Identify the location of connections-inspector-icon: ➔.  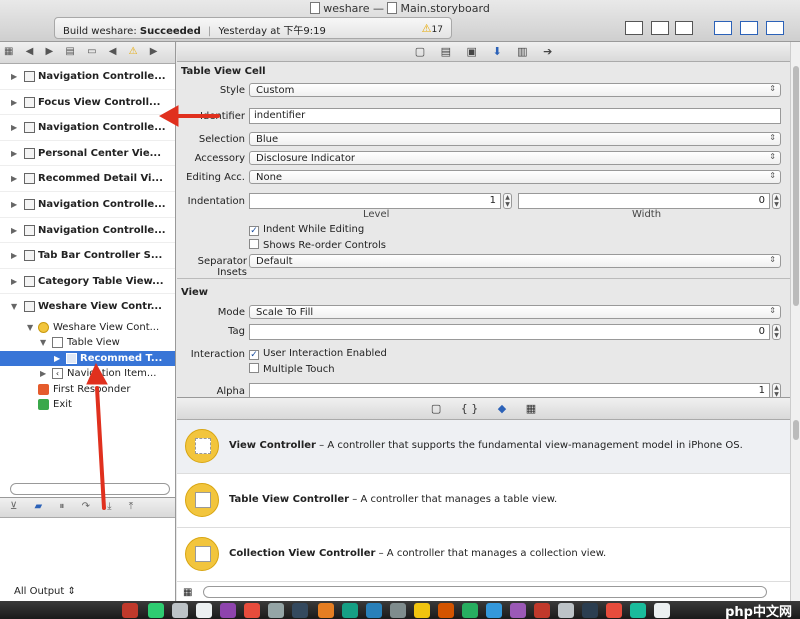
(547, 51).